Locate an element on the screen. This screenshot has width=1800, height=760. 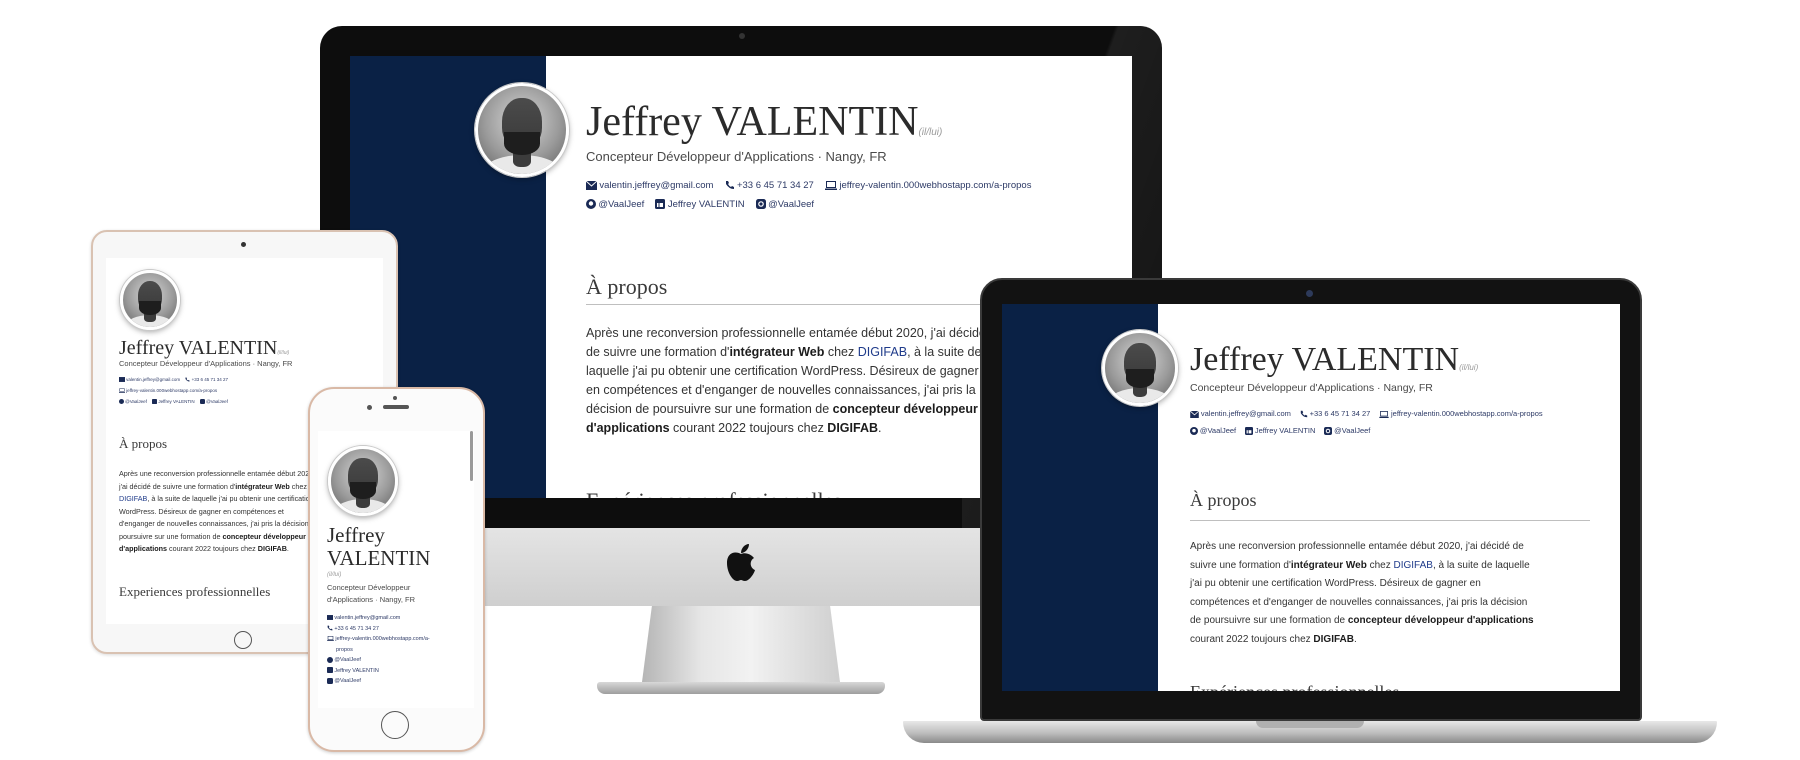
website-link: jeffrey-valentin.000webhostapp.com/a- is located at coordinates (378, 639).